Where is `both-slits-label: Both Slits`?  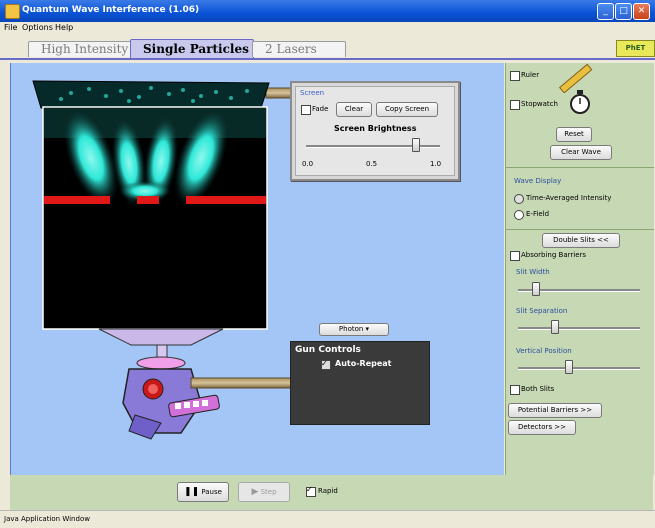
both-slits-label: Both Slits is located at coordinates (538, 389).